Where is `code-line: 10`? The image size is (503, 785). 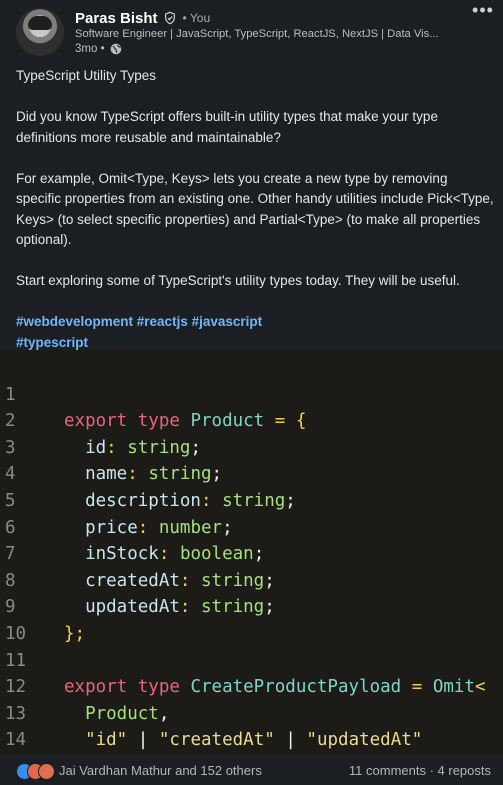
code-line: 10 is located at coordinates (21, 619).